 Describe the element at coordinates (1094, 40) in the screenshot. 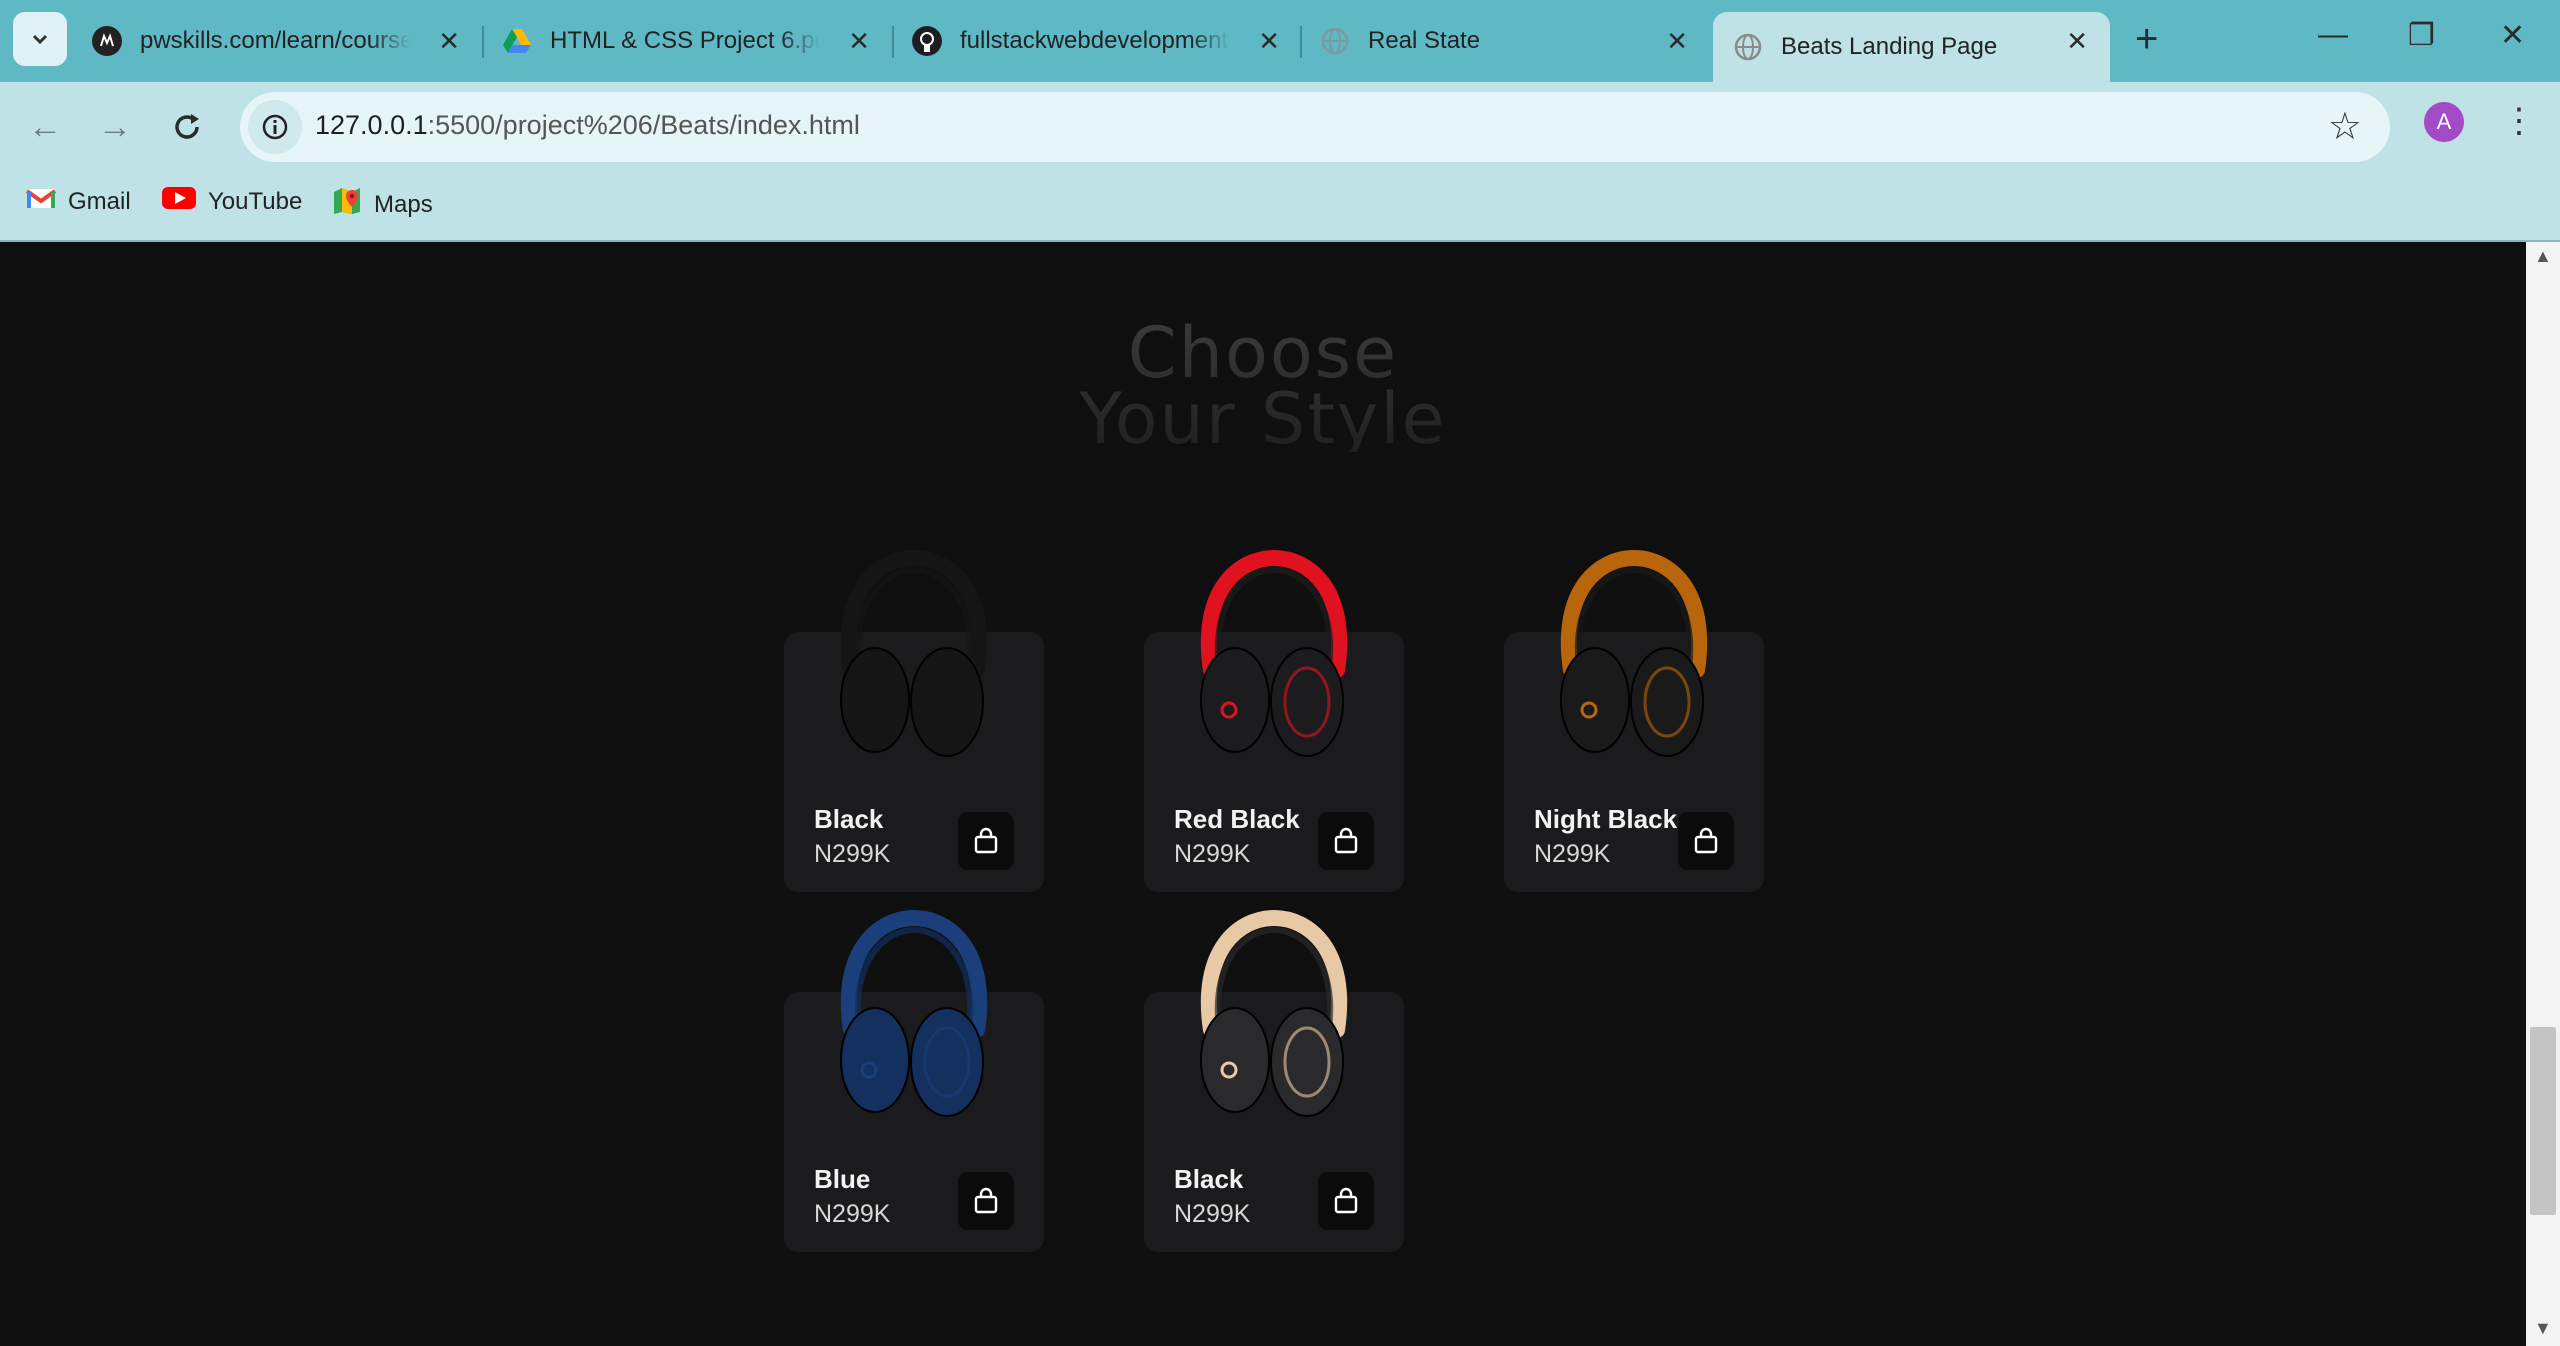

I see `tab-title: fullstackwebdevelopment` at that location.